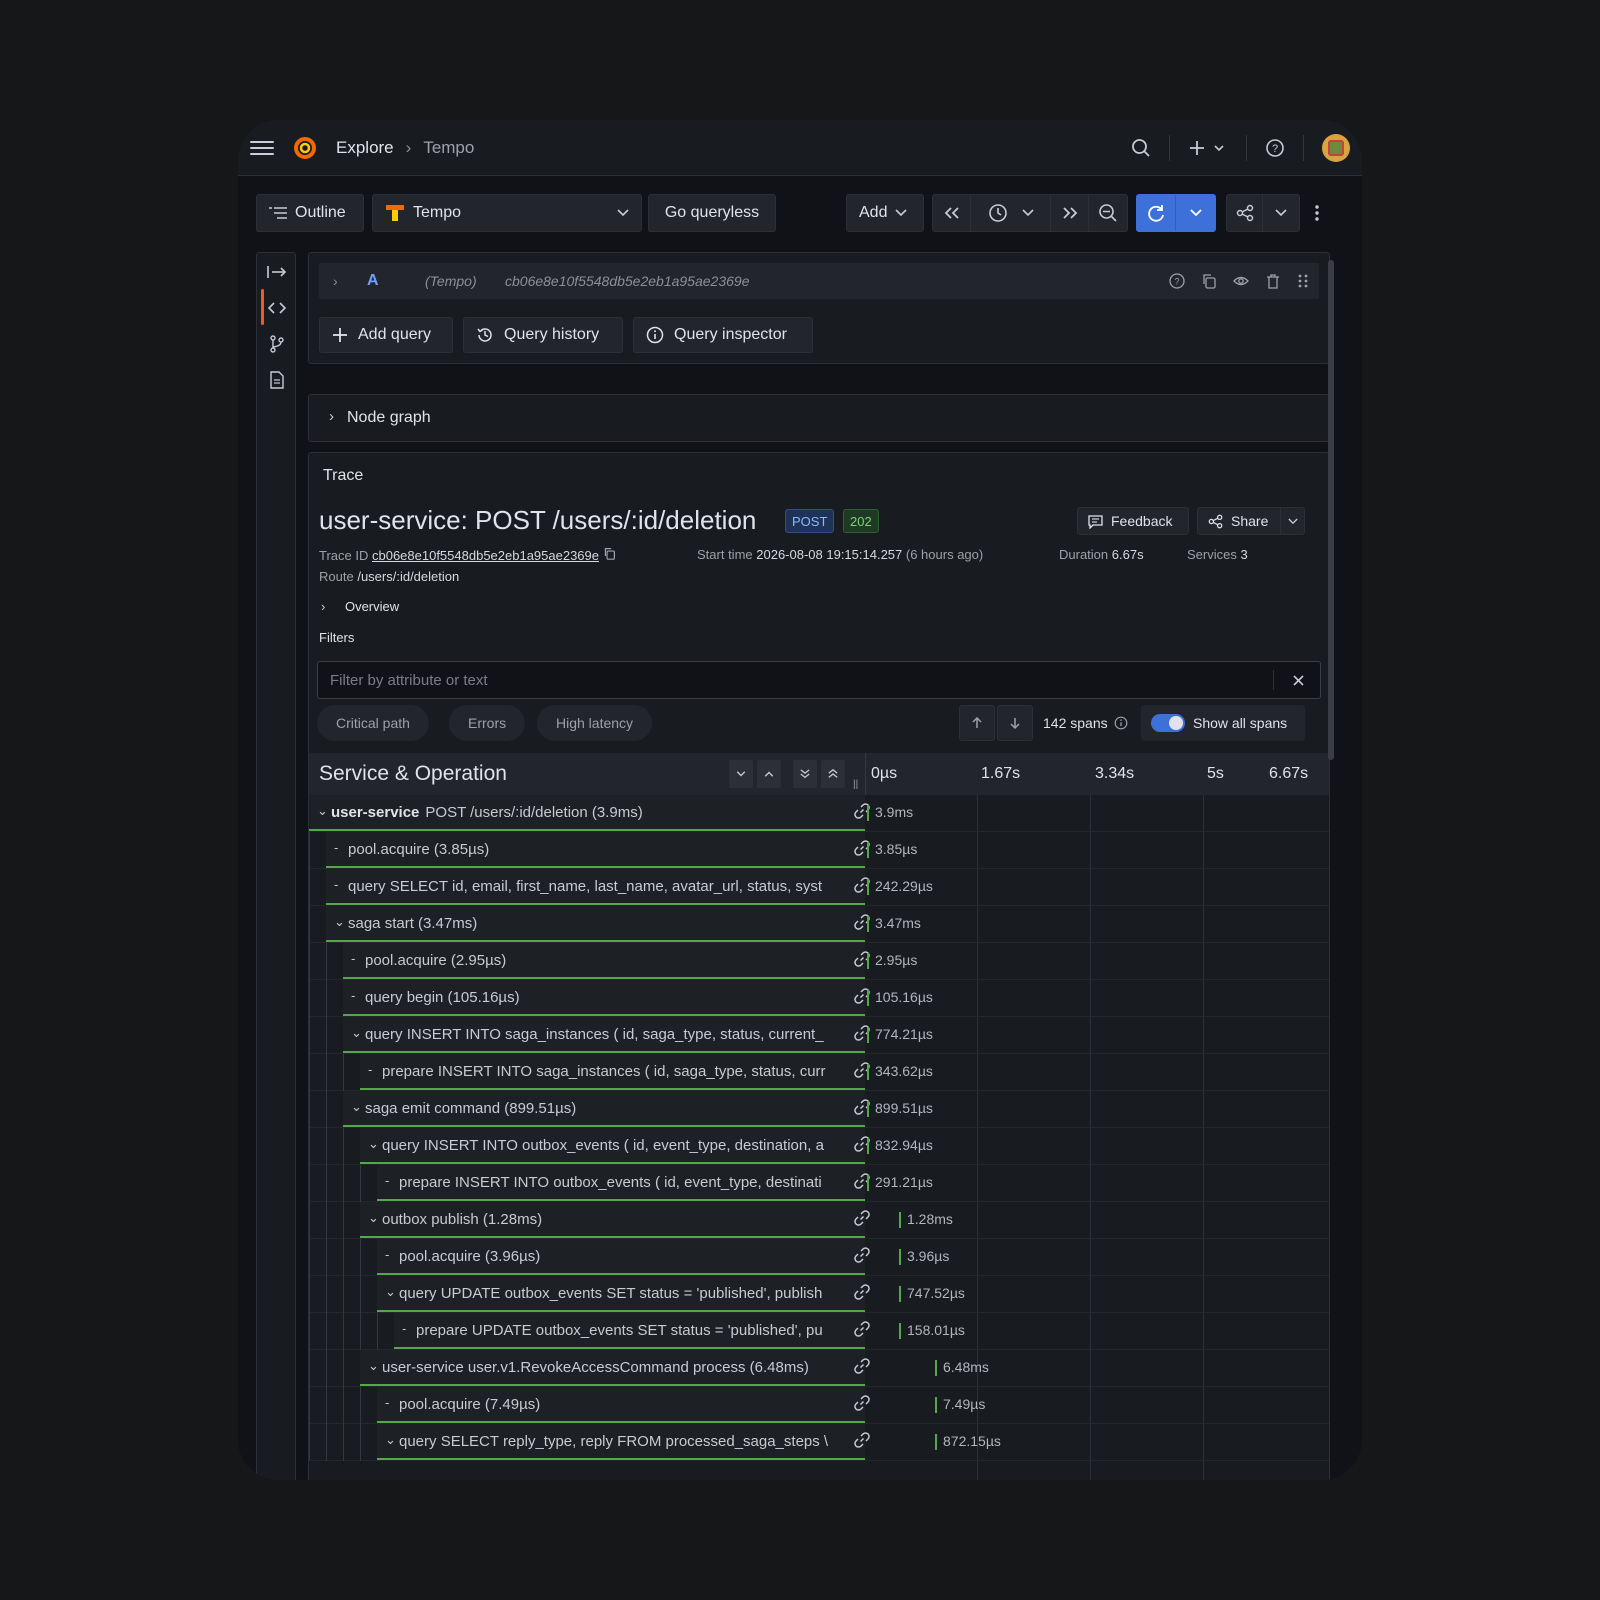 This screenshot has height=1600, width=1600. Describe the element at coordinates (277, 380) in the screenshot. I see `trace-outline-button` at that location.